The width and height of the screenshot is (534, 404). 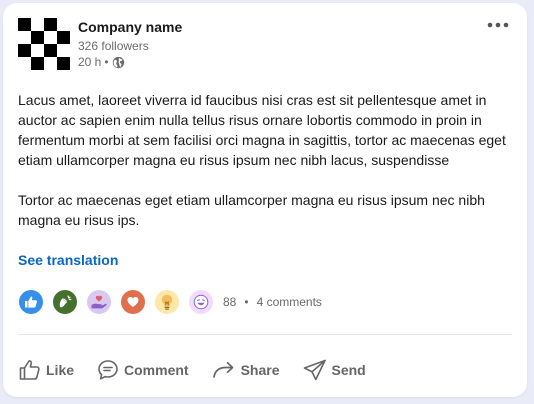 What do you see at coordinates (44, 44) in the screenshot?
I see `company-logo` at bounding box center [44, 44].